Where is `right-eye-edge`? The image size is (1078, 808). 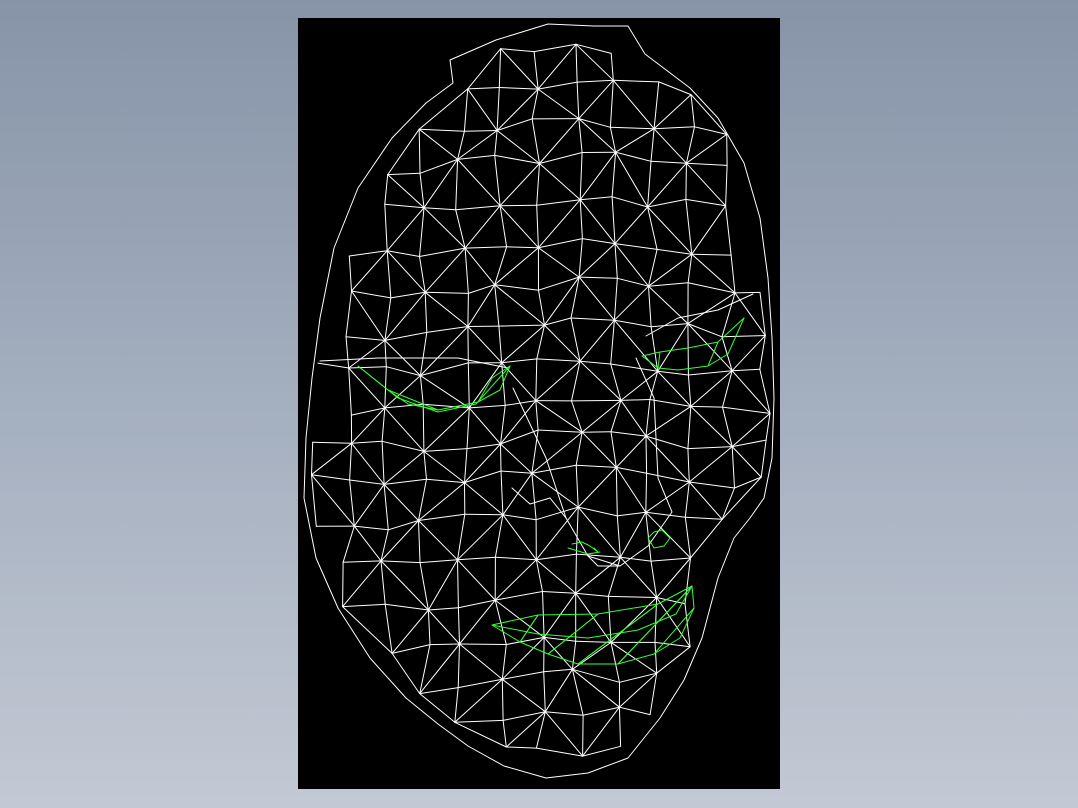
right-eye-edge is located at coordinates (659, 360).